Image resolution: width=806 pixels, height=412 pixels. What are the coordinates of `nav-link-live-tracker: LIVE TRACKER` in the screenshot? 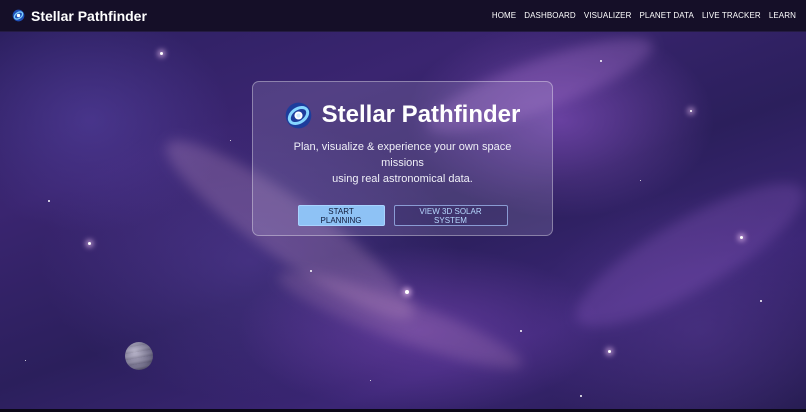 It's located at (731, 15).